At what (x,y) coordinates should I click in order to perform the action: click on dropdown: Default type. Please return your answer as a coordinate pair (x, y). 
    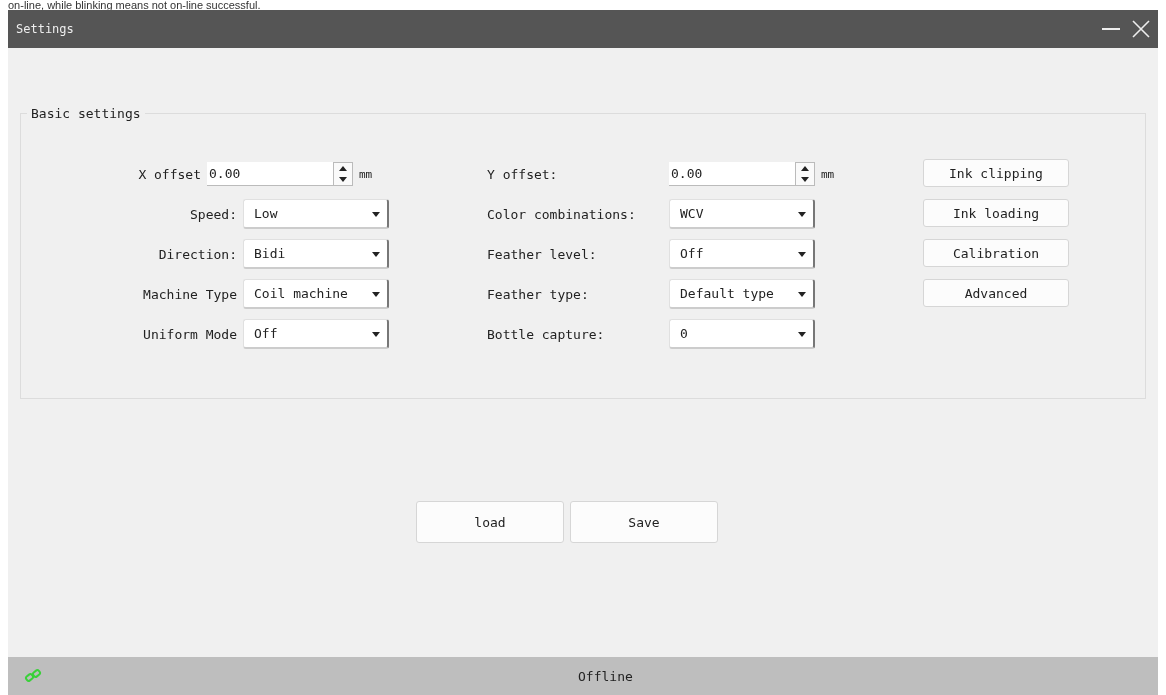
    Looking at the image, I should click on (742, 294).